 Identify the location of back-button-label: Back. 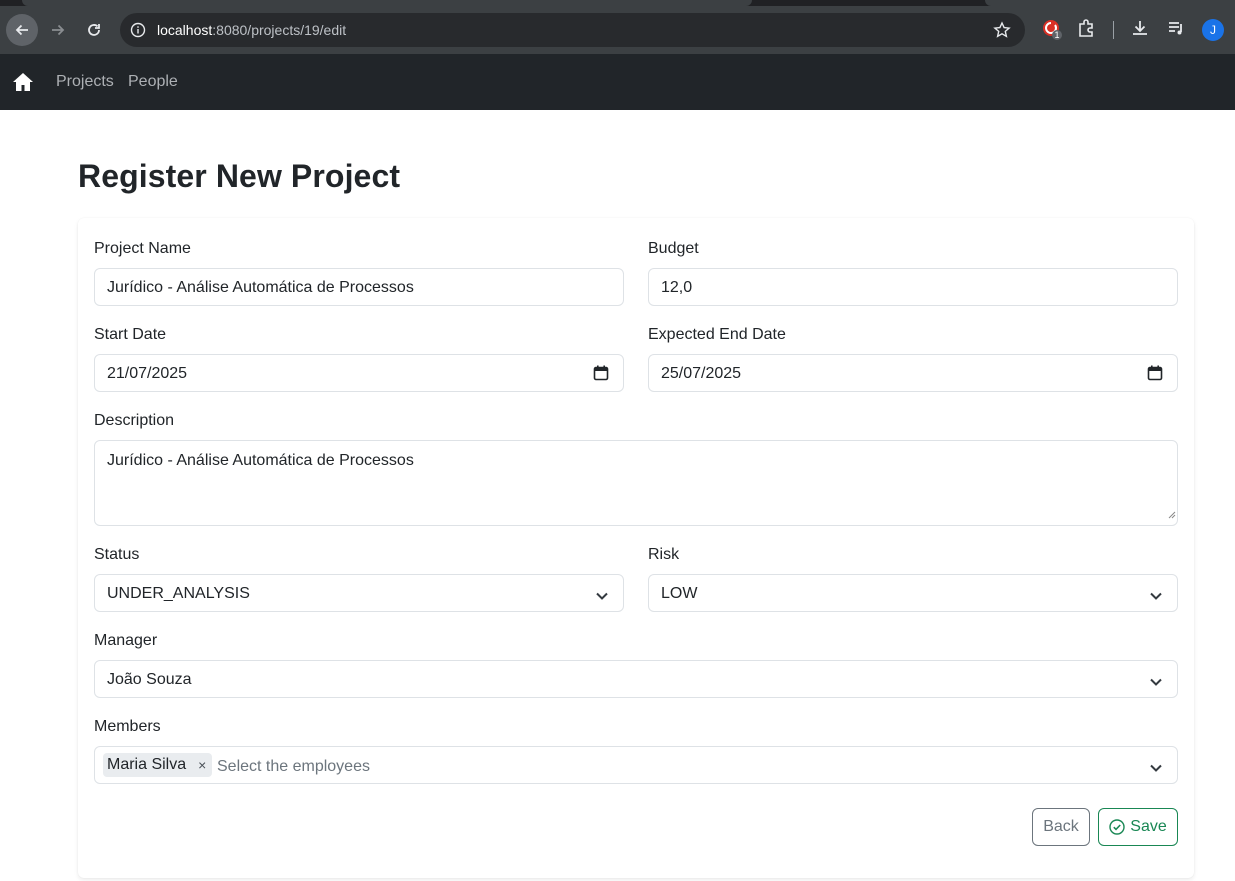
(1061, 826).